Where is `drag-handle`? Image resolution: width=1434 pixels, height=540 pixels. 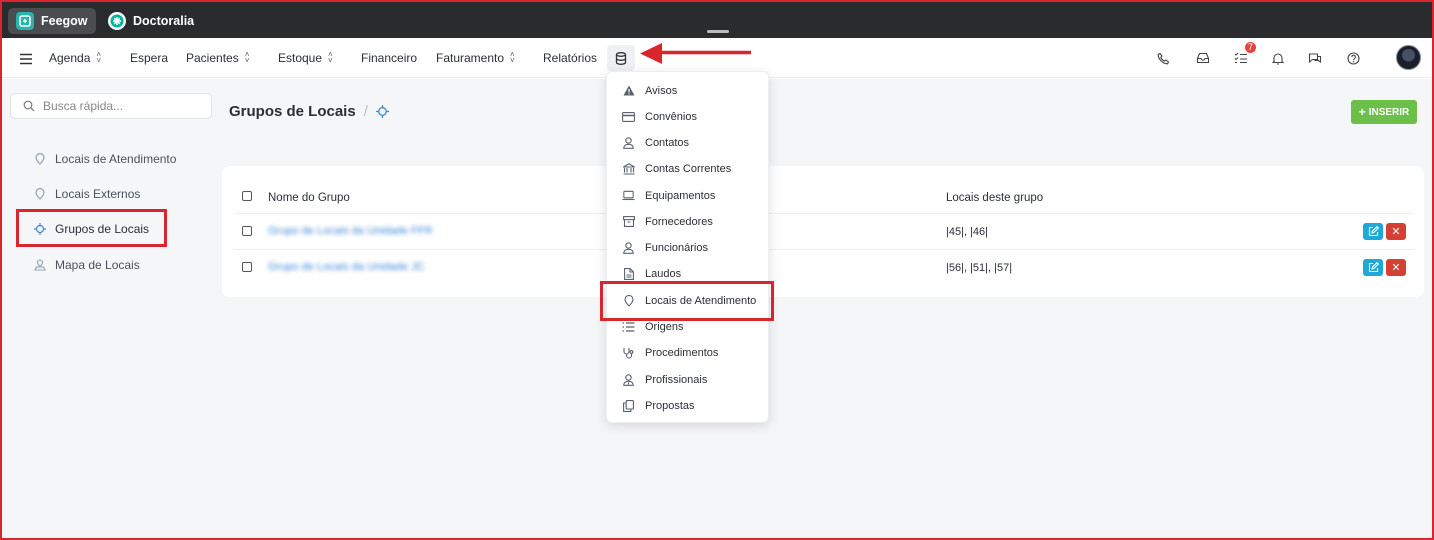
drag-handle is located at coordinates (718, 31).